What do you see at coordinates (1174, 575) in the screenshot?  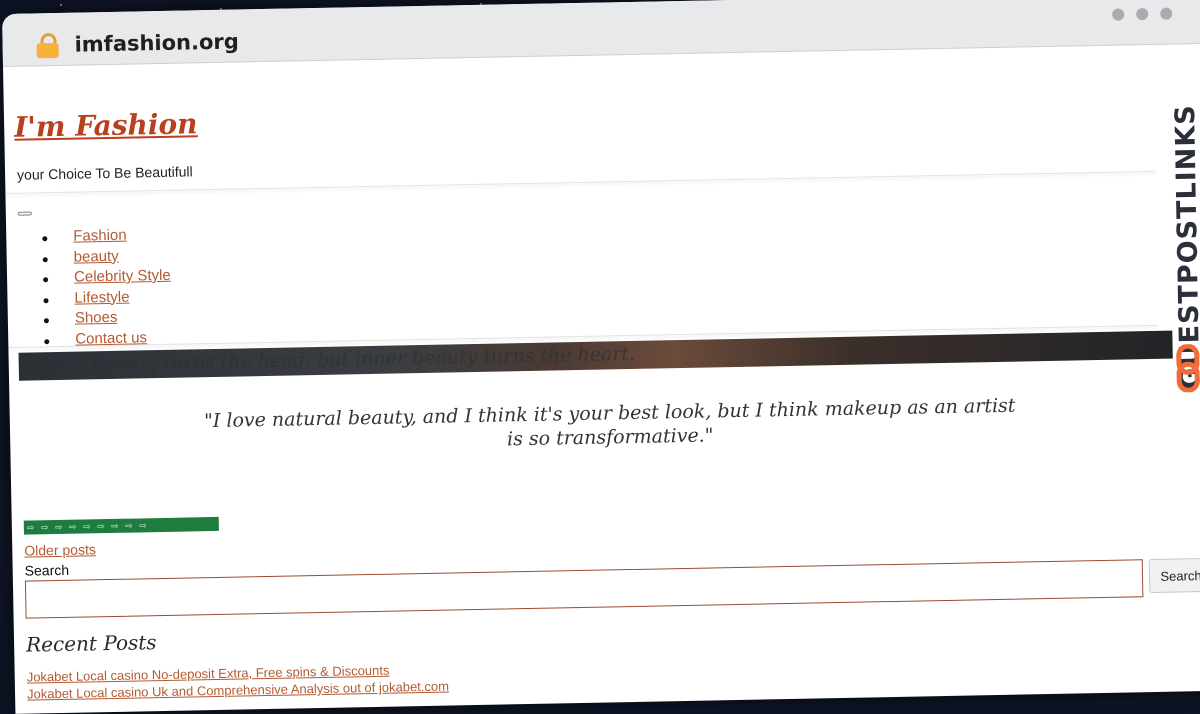 I see `search-button: Search` at bounding box center [1174, 575].